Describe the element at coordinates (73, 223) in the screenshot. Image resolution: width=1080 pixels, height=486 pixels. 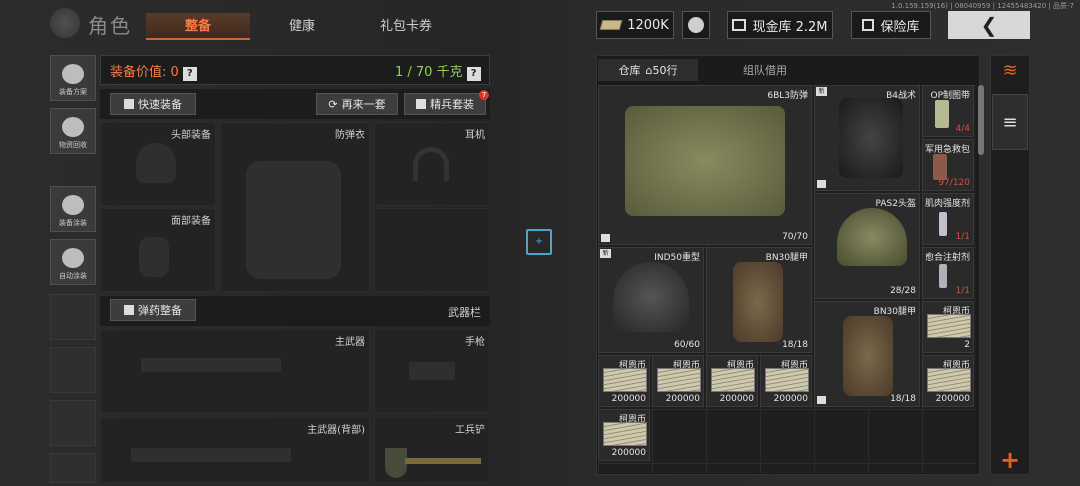
I see `nav-paint-label: 装备涂装` at that location.